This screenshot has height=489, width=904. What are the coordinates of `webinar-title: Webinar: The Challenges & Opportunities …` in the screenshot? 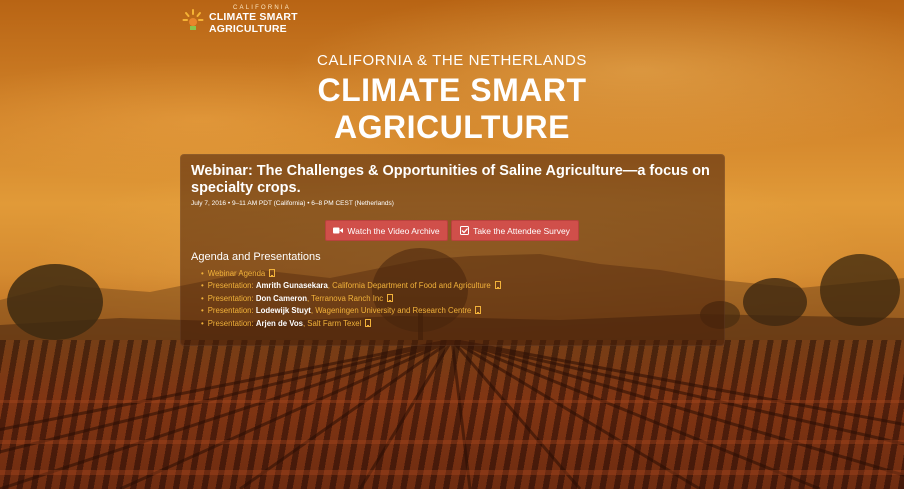 It's located at (450, 179).